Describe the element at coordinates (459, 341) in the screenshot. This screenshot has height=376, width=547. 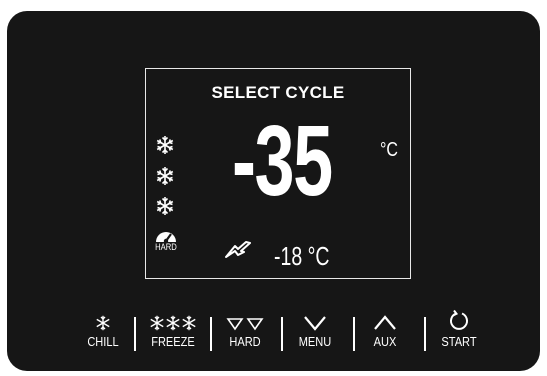
I see `start-button-label: START` at that location.